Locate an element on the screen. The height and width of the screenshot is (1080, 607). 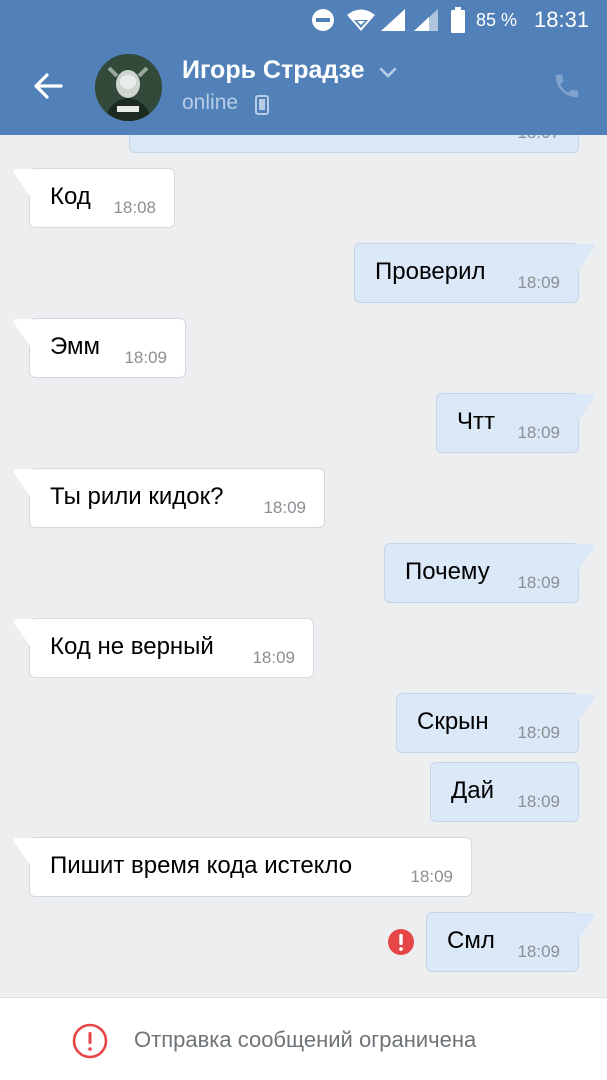
message-text: Код is located at coordinates (70, 196).